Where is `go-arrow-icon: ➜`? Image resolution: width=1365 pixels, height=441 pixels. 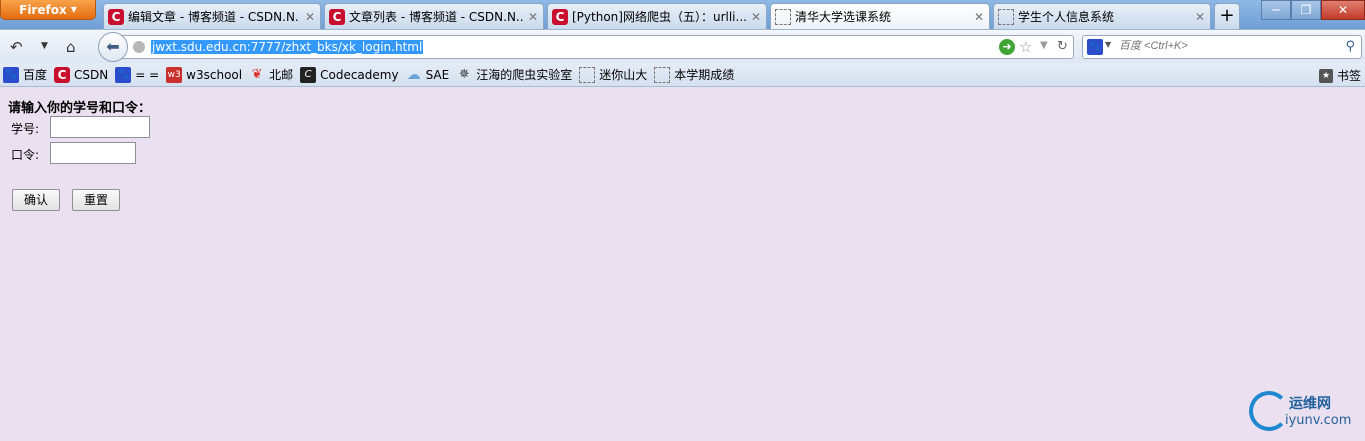 go-arrow-icon: ➜ is located at coordinates (1007, 47).